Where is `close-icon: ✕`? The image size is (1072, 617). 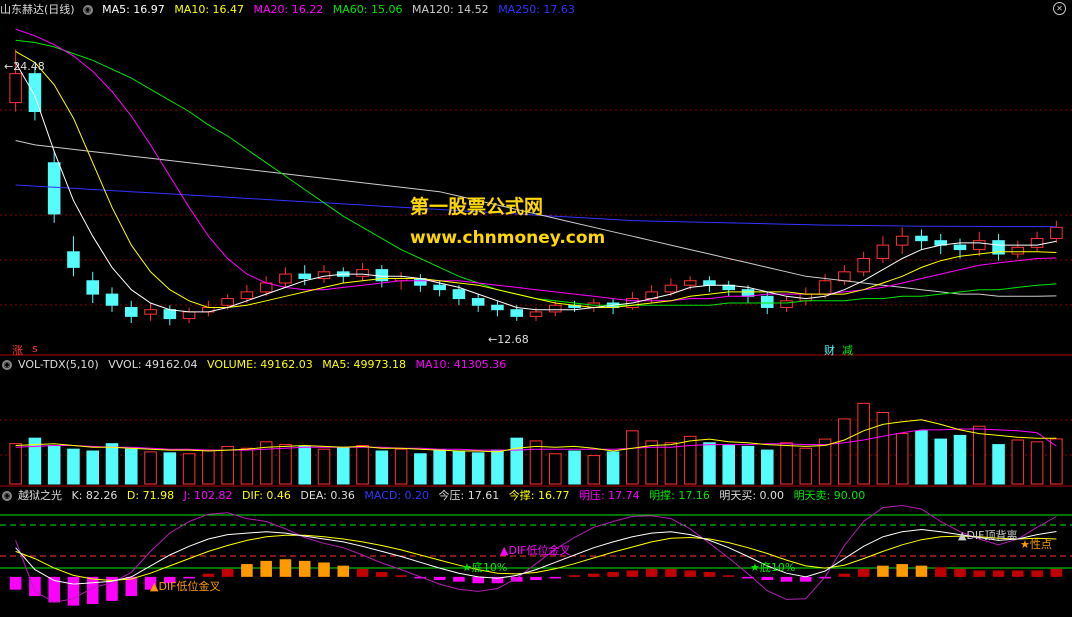 close-icon: ✕ is located at coordinates (1059, 8).